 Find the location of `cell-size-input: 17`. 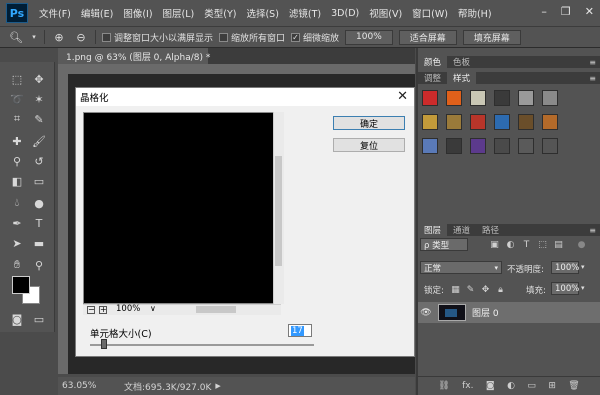

cell-size-input: 17 is located at coordinates (300, 330).